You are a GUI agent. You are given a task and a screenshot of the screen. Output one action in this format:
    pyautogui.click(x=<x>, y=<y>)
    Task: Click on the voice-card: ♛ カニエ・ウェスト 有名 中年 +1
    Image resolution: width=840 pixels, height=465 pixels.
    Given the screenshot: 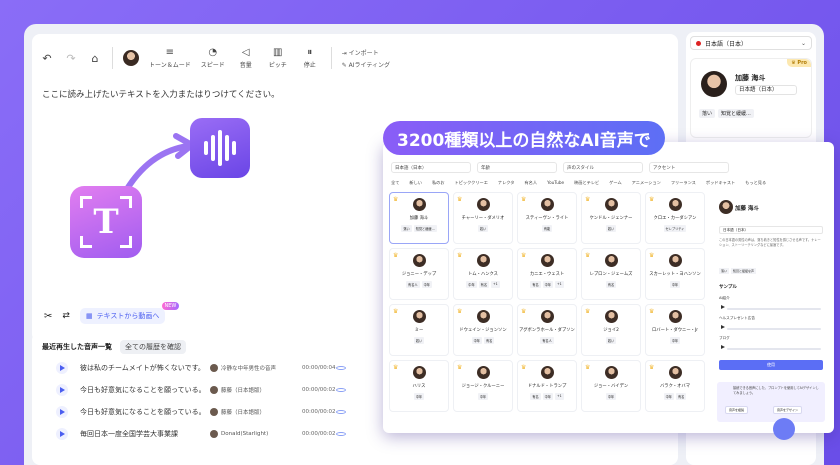 What is the action you would take?
    pyautogui.click(x=547, y=274)
    